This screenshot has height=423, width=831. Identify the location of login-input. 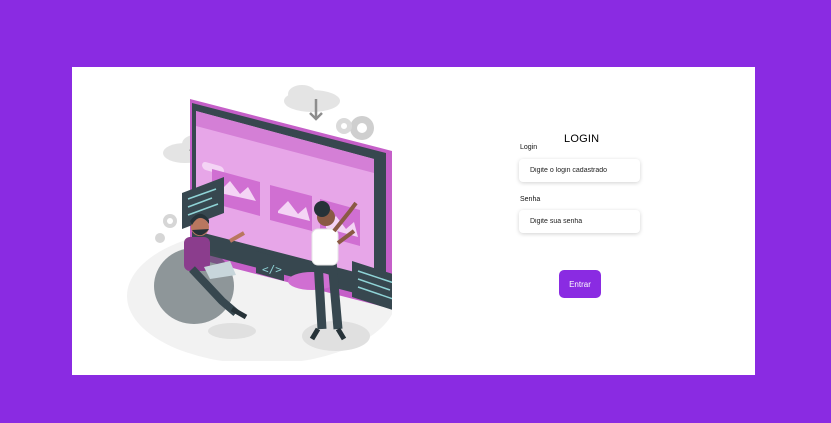
(579, 170).